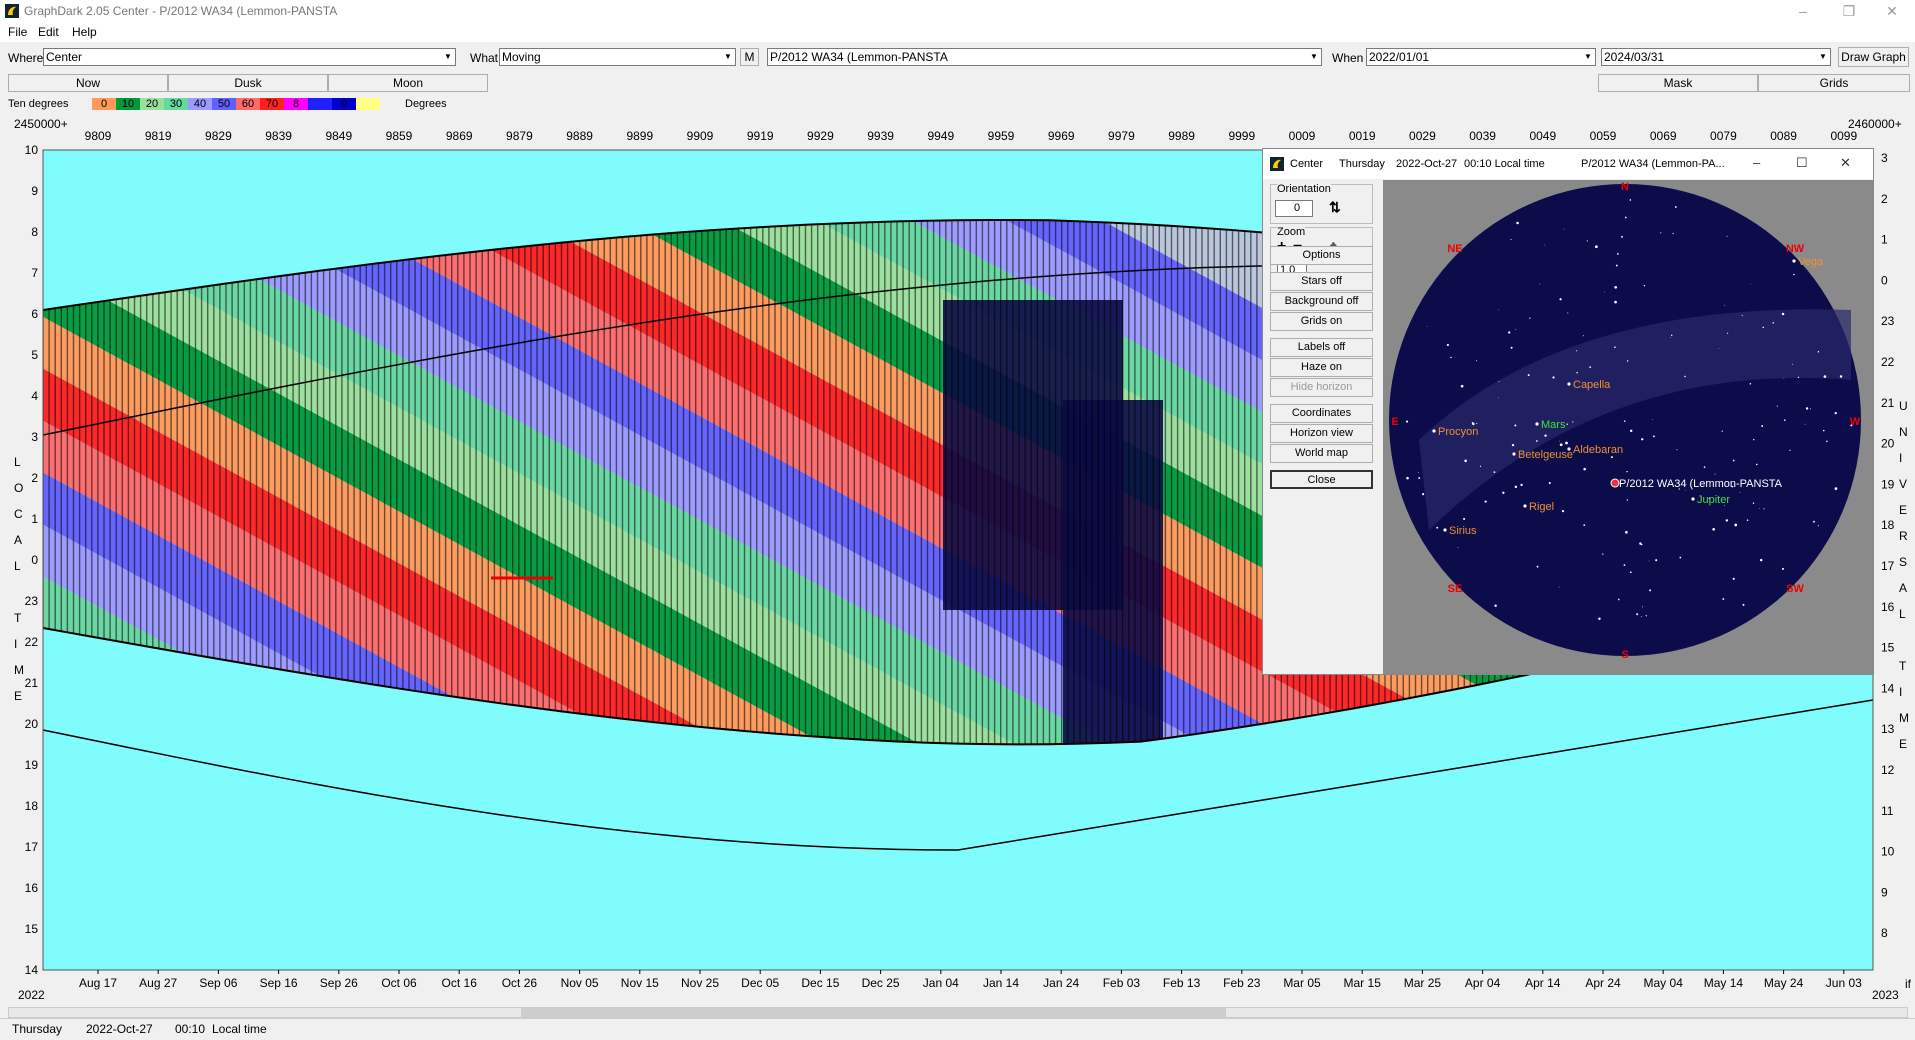 The width and height of the screenshot is (1915, 1040). What do you see at coordinates (1394, 422) in the screenshot?
I see `compass-label: E` at bounding box center [1394, 422].